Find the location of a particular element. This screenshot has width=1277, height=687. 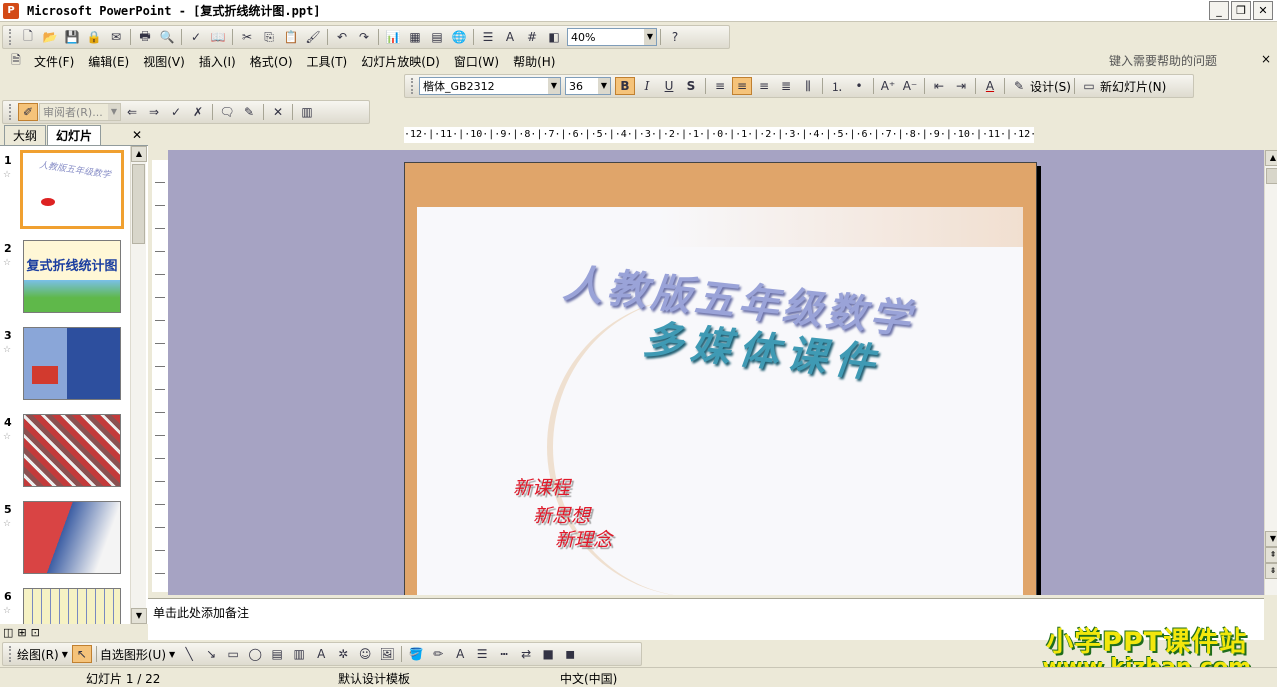

editor-scrollbar: ▲ ▼ ⇞ ⇟ is located at coordinates (1270, 372).